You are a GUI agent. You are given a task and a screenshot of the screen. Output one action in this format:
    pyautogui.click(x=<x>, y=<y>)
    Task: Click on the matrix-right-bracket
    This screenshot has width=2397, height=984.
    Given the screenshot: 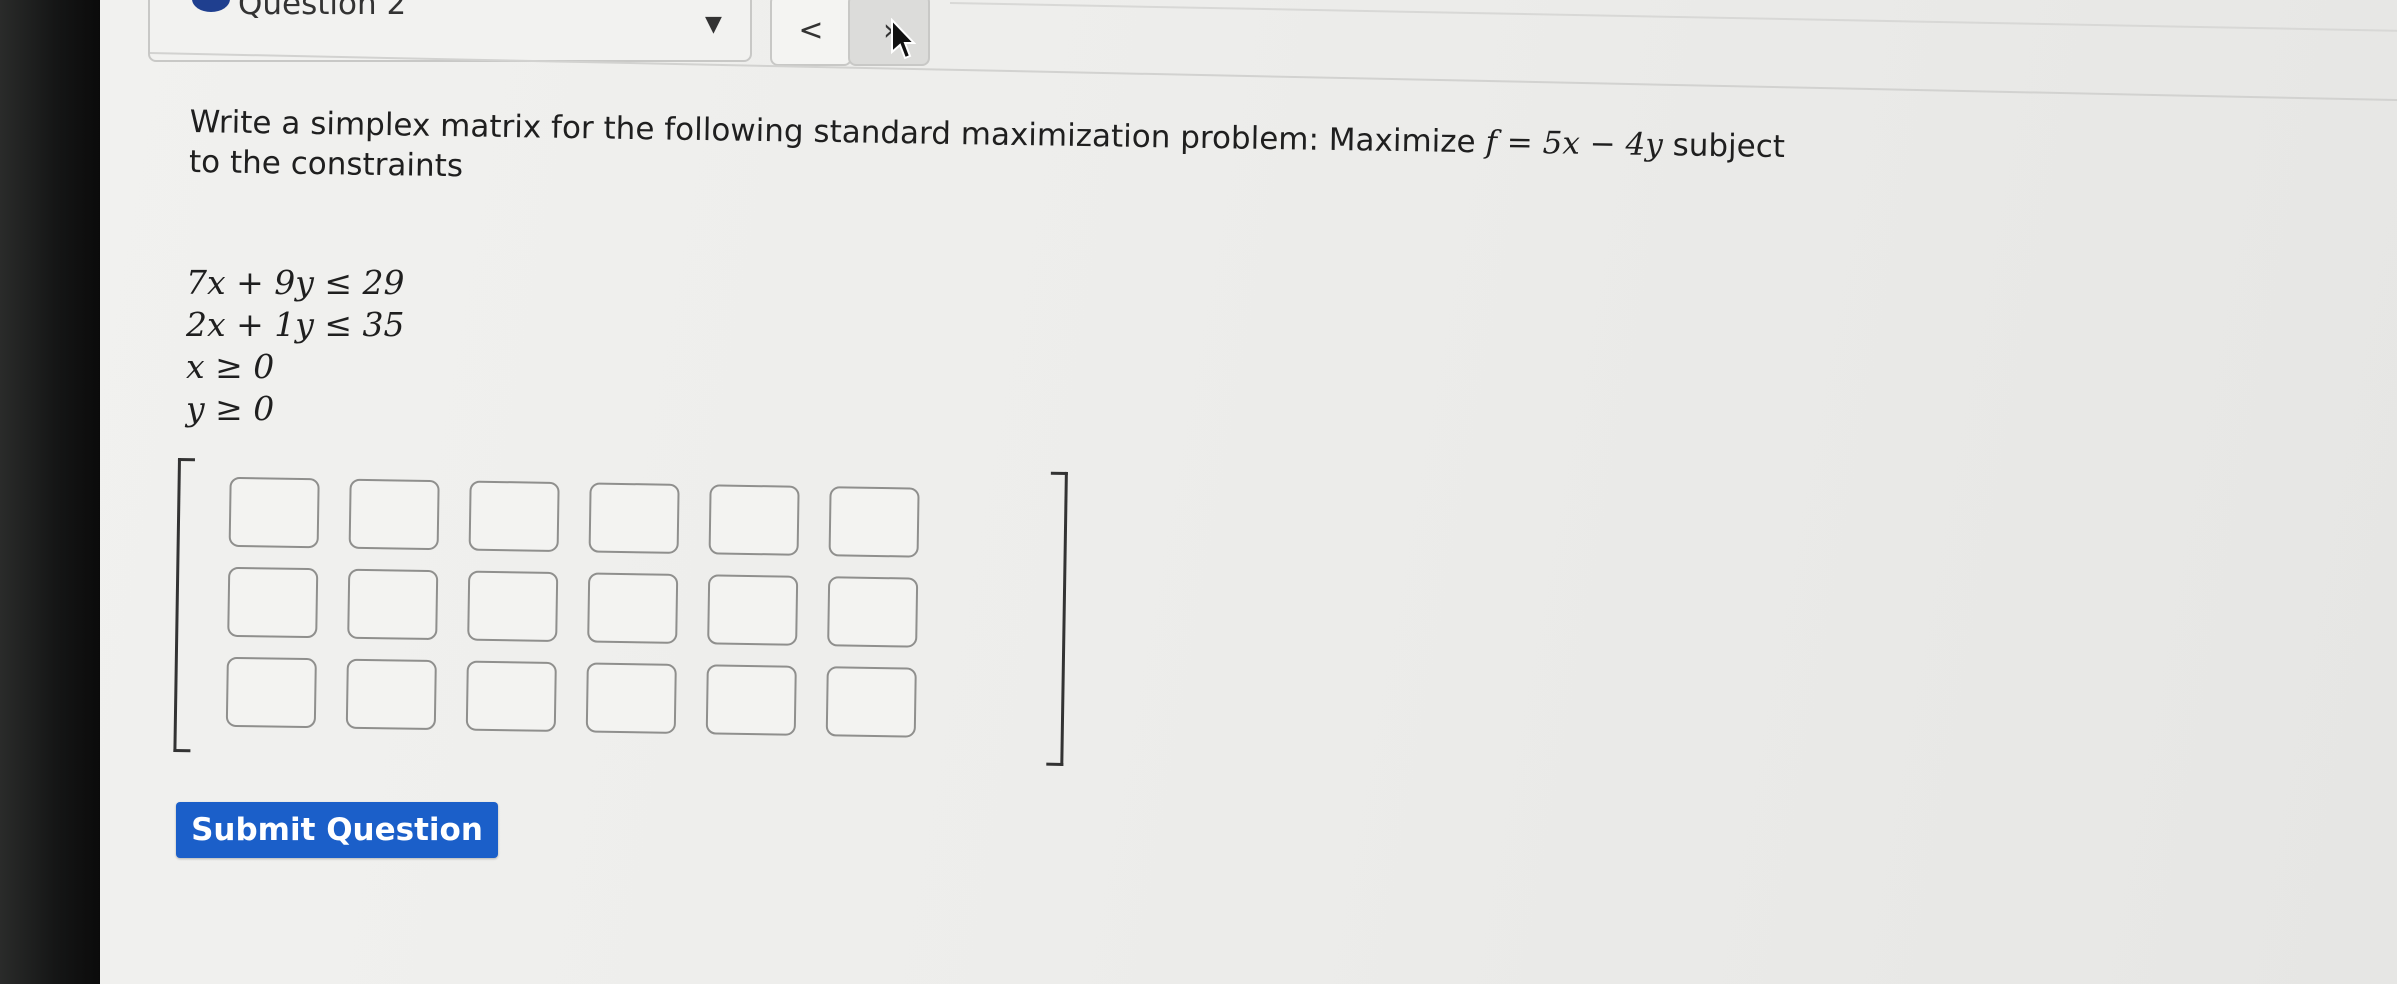 What is the action you would take?
    pyautogui.click(x=1057, y=618)
    